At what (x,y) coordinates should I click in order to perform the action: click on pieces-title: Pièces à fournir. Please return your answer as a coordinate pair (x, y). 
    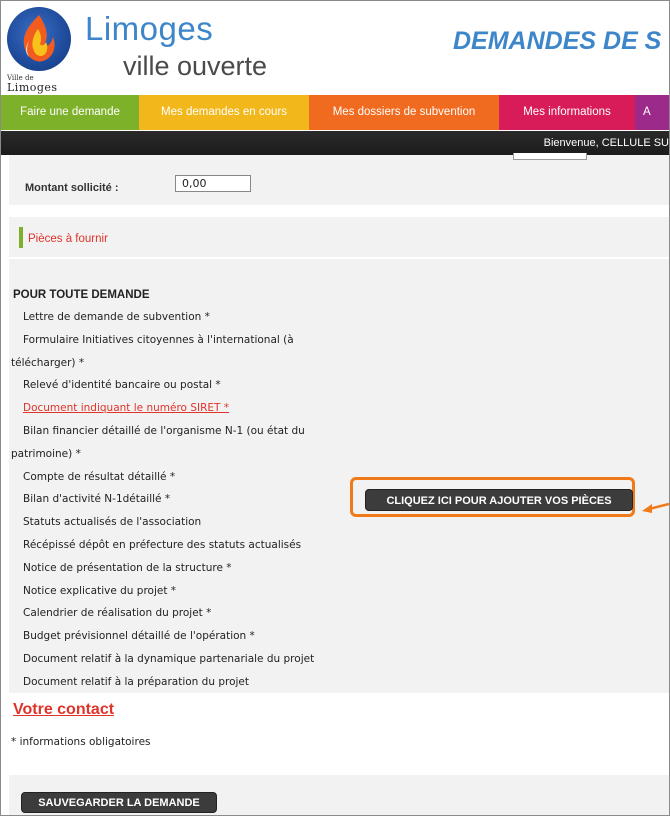
    Looking at the image, I should click on (68, 239).